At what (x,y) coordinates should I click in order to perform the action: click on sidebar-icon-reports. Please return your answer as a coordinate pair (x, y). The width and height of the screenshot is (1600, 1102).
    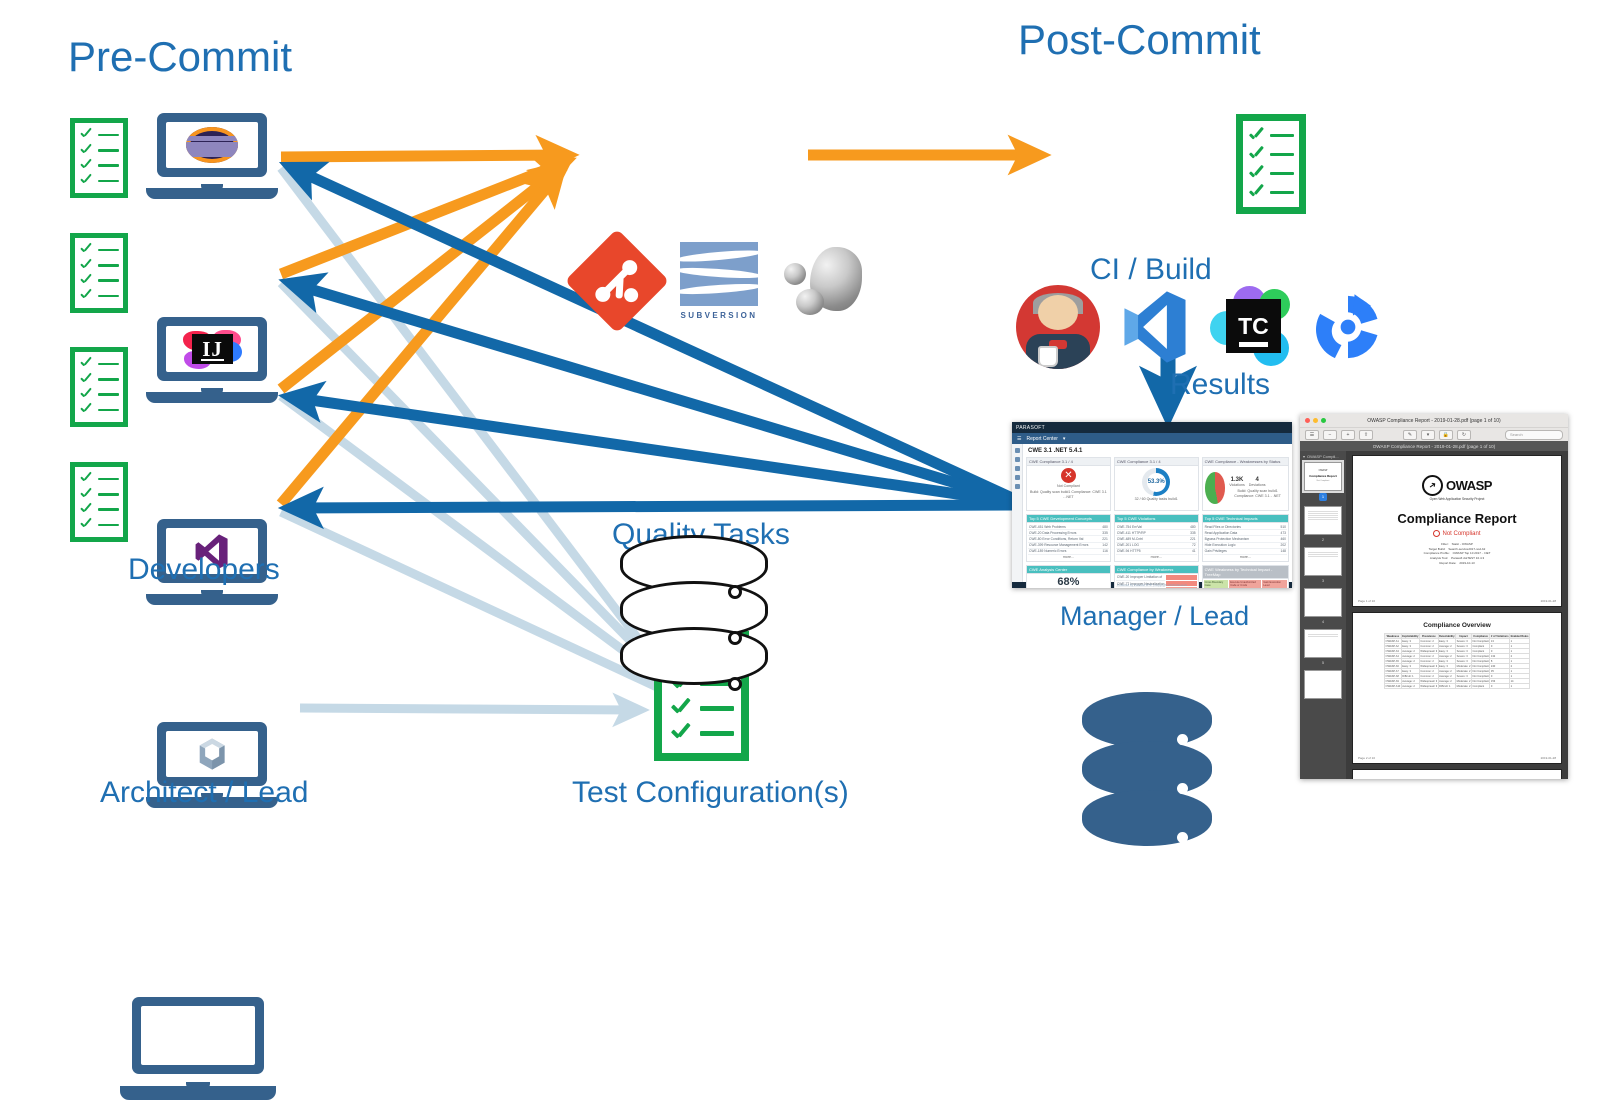
    Looking at the image, I should click on (1017, 459).